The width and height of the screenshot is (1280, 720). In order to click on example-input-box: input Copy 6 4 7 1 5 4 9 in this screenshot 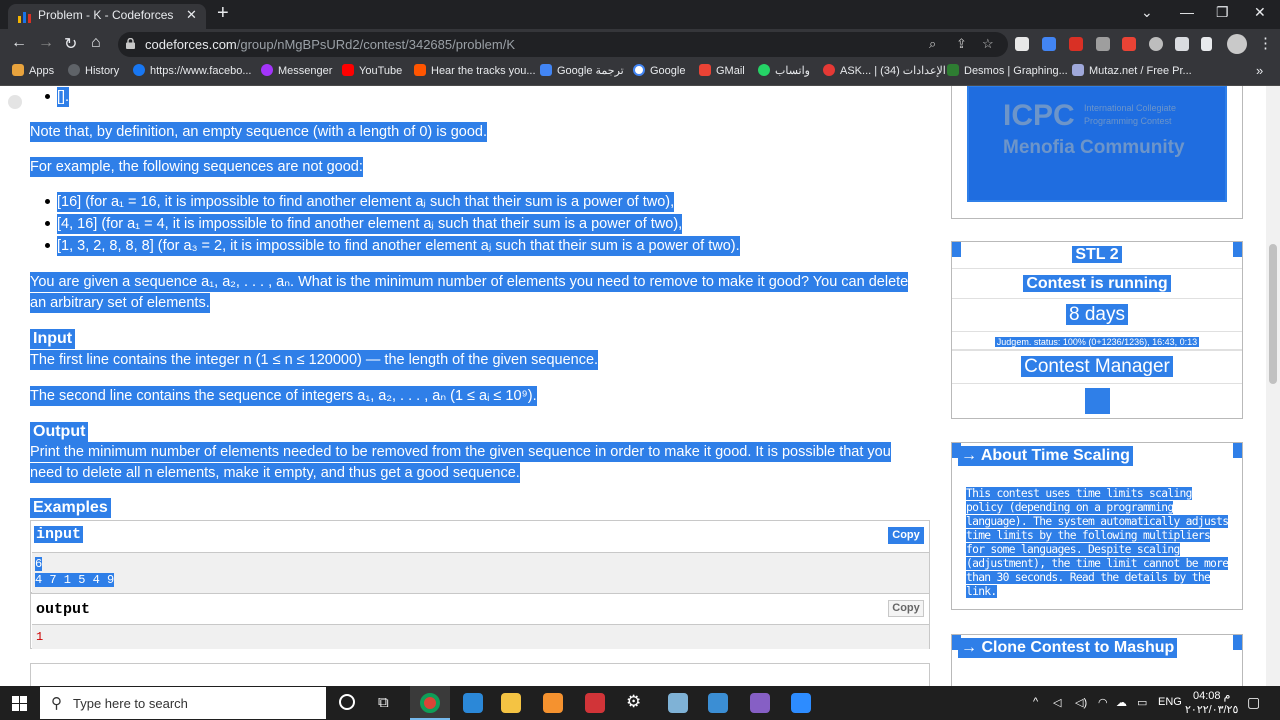, I will do `click(480, 556)`.